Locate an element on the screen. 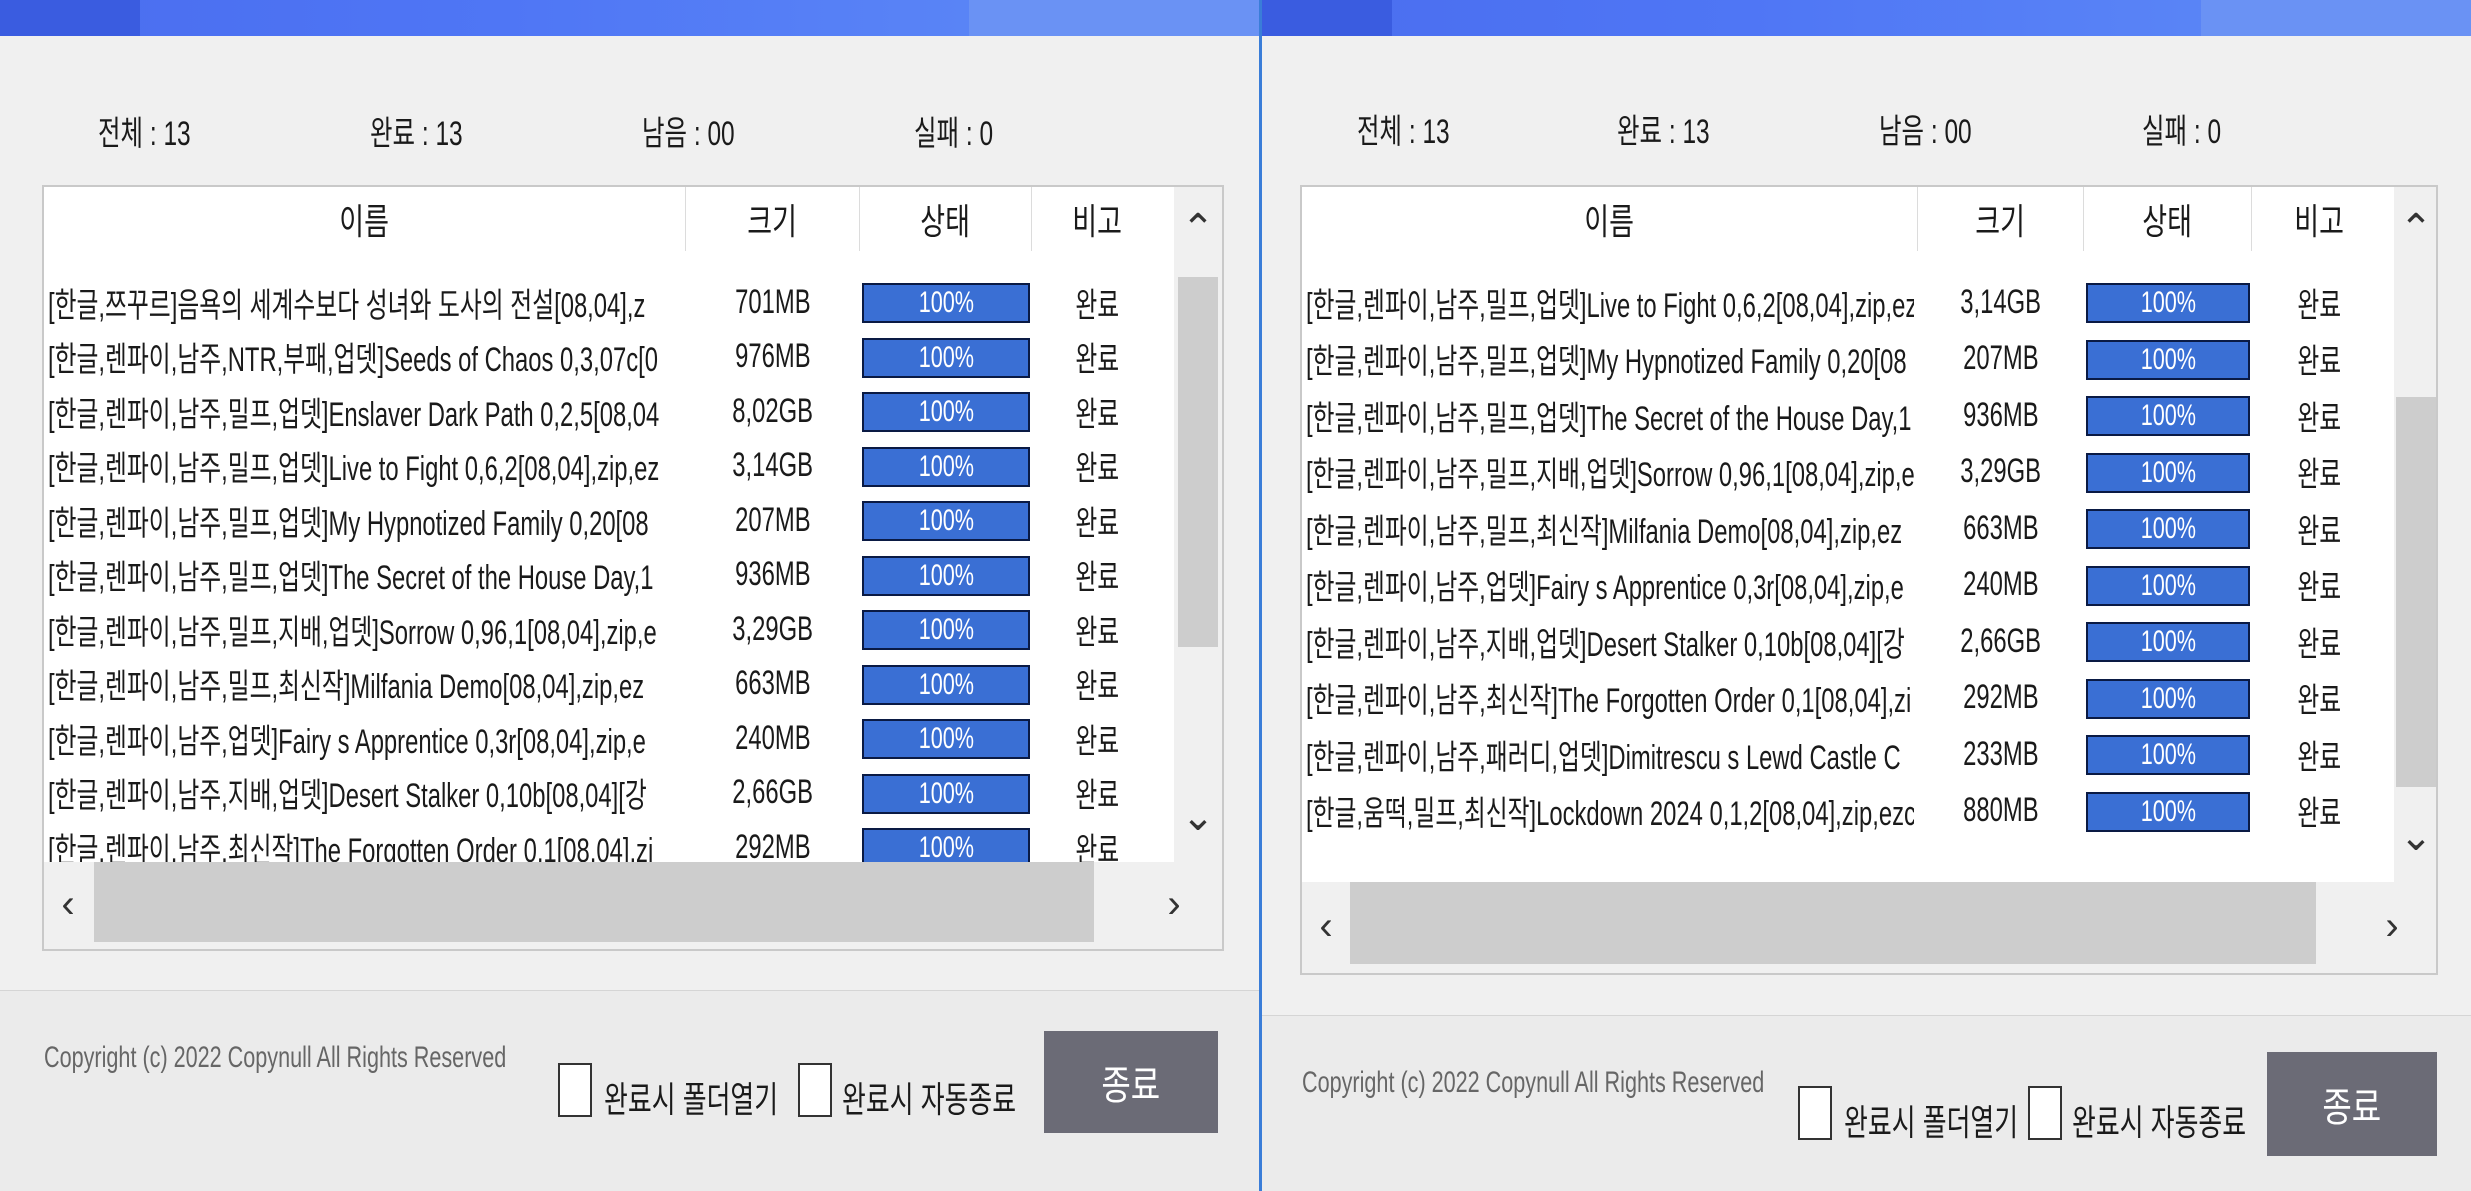 The image size is (2471, 1191). file-size: 3,29GB is located at coordinates (773, 628).